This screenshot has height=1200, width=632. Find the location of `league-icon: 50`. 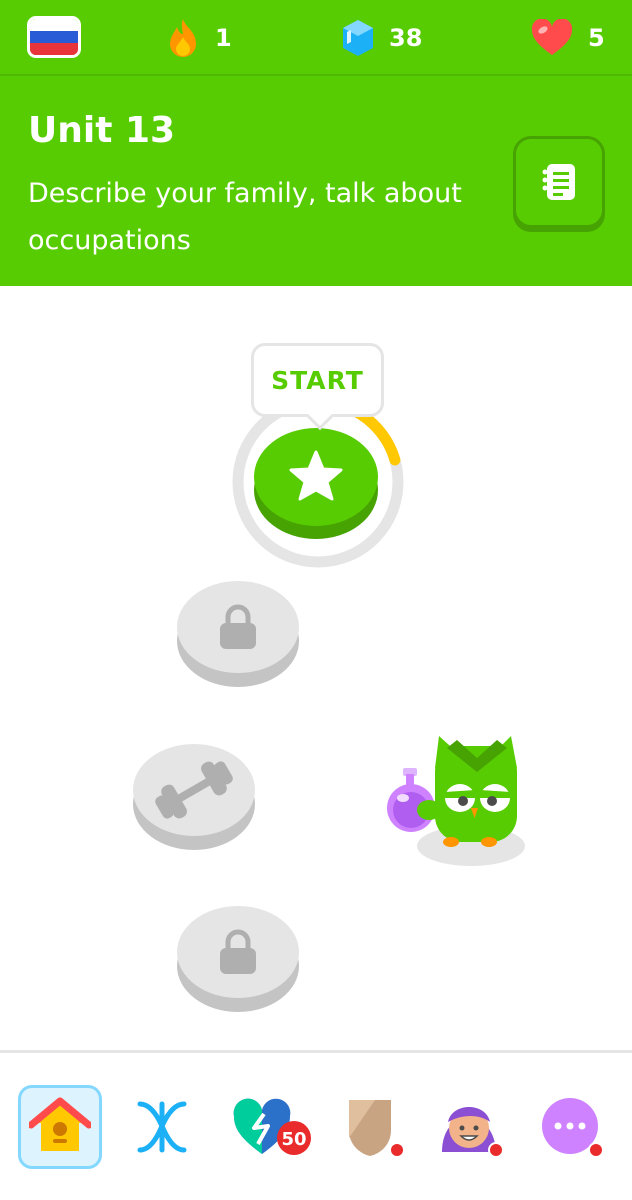

league-icon: 50 is located at coordinates (272, 1126).